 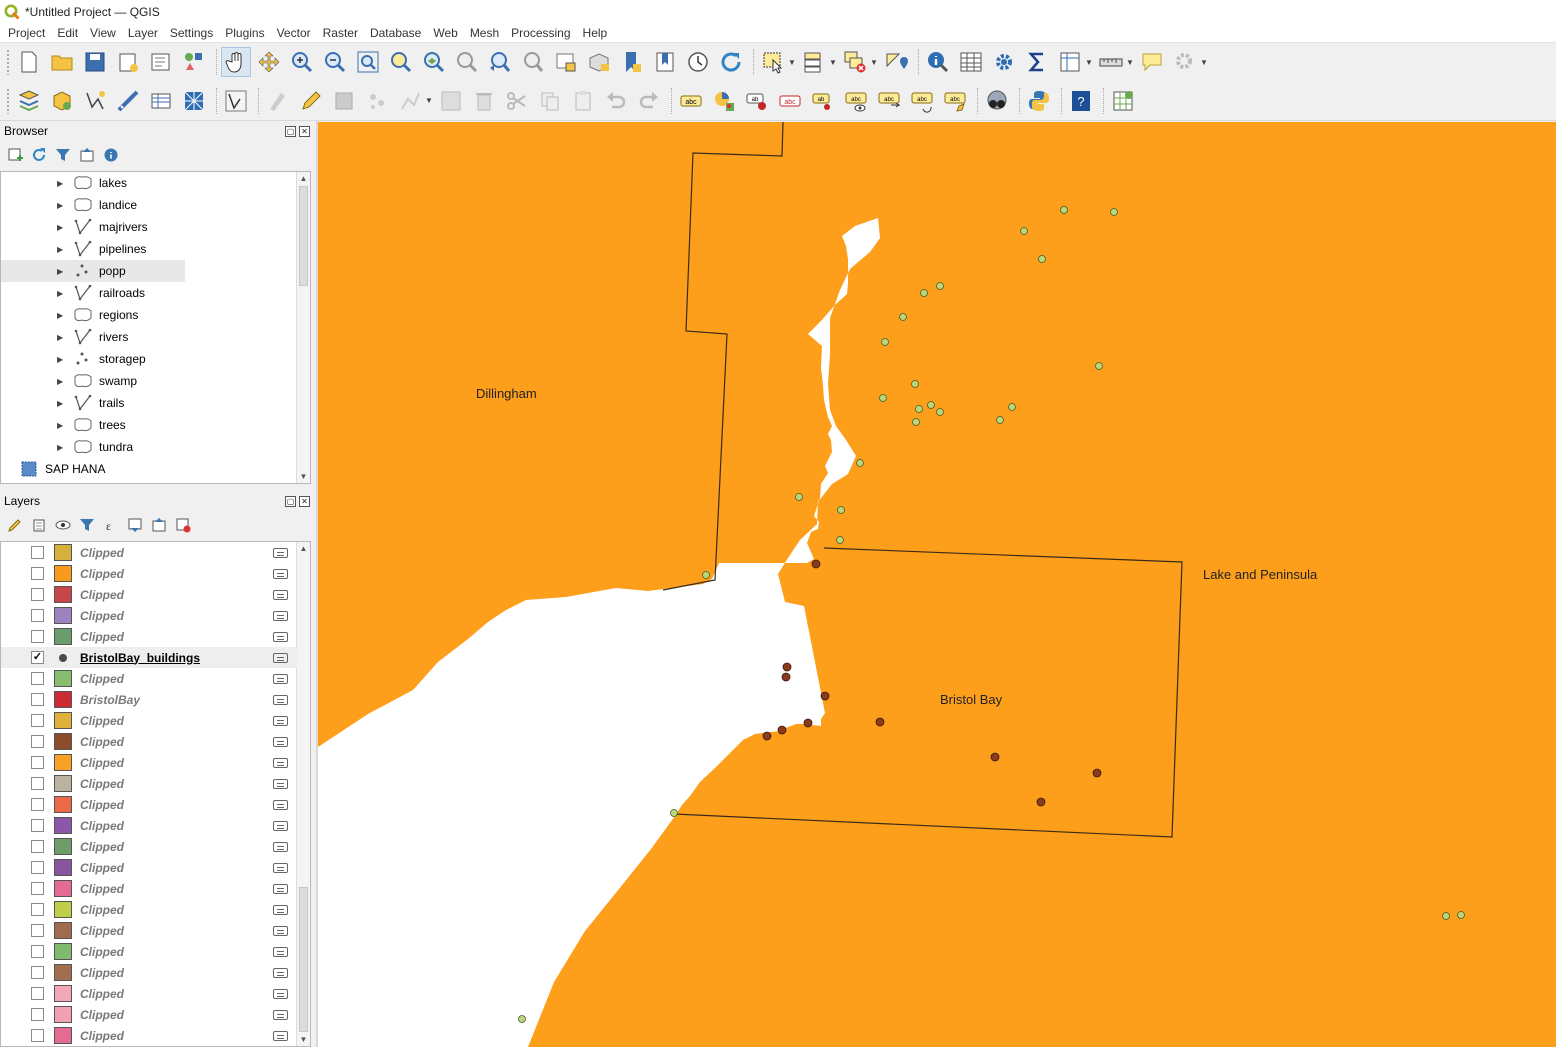 What do you see at coordinates (103, 33) in the screenshot?
I see `menu-view: View` at bounding box center [103, 33].